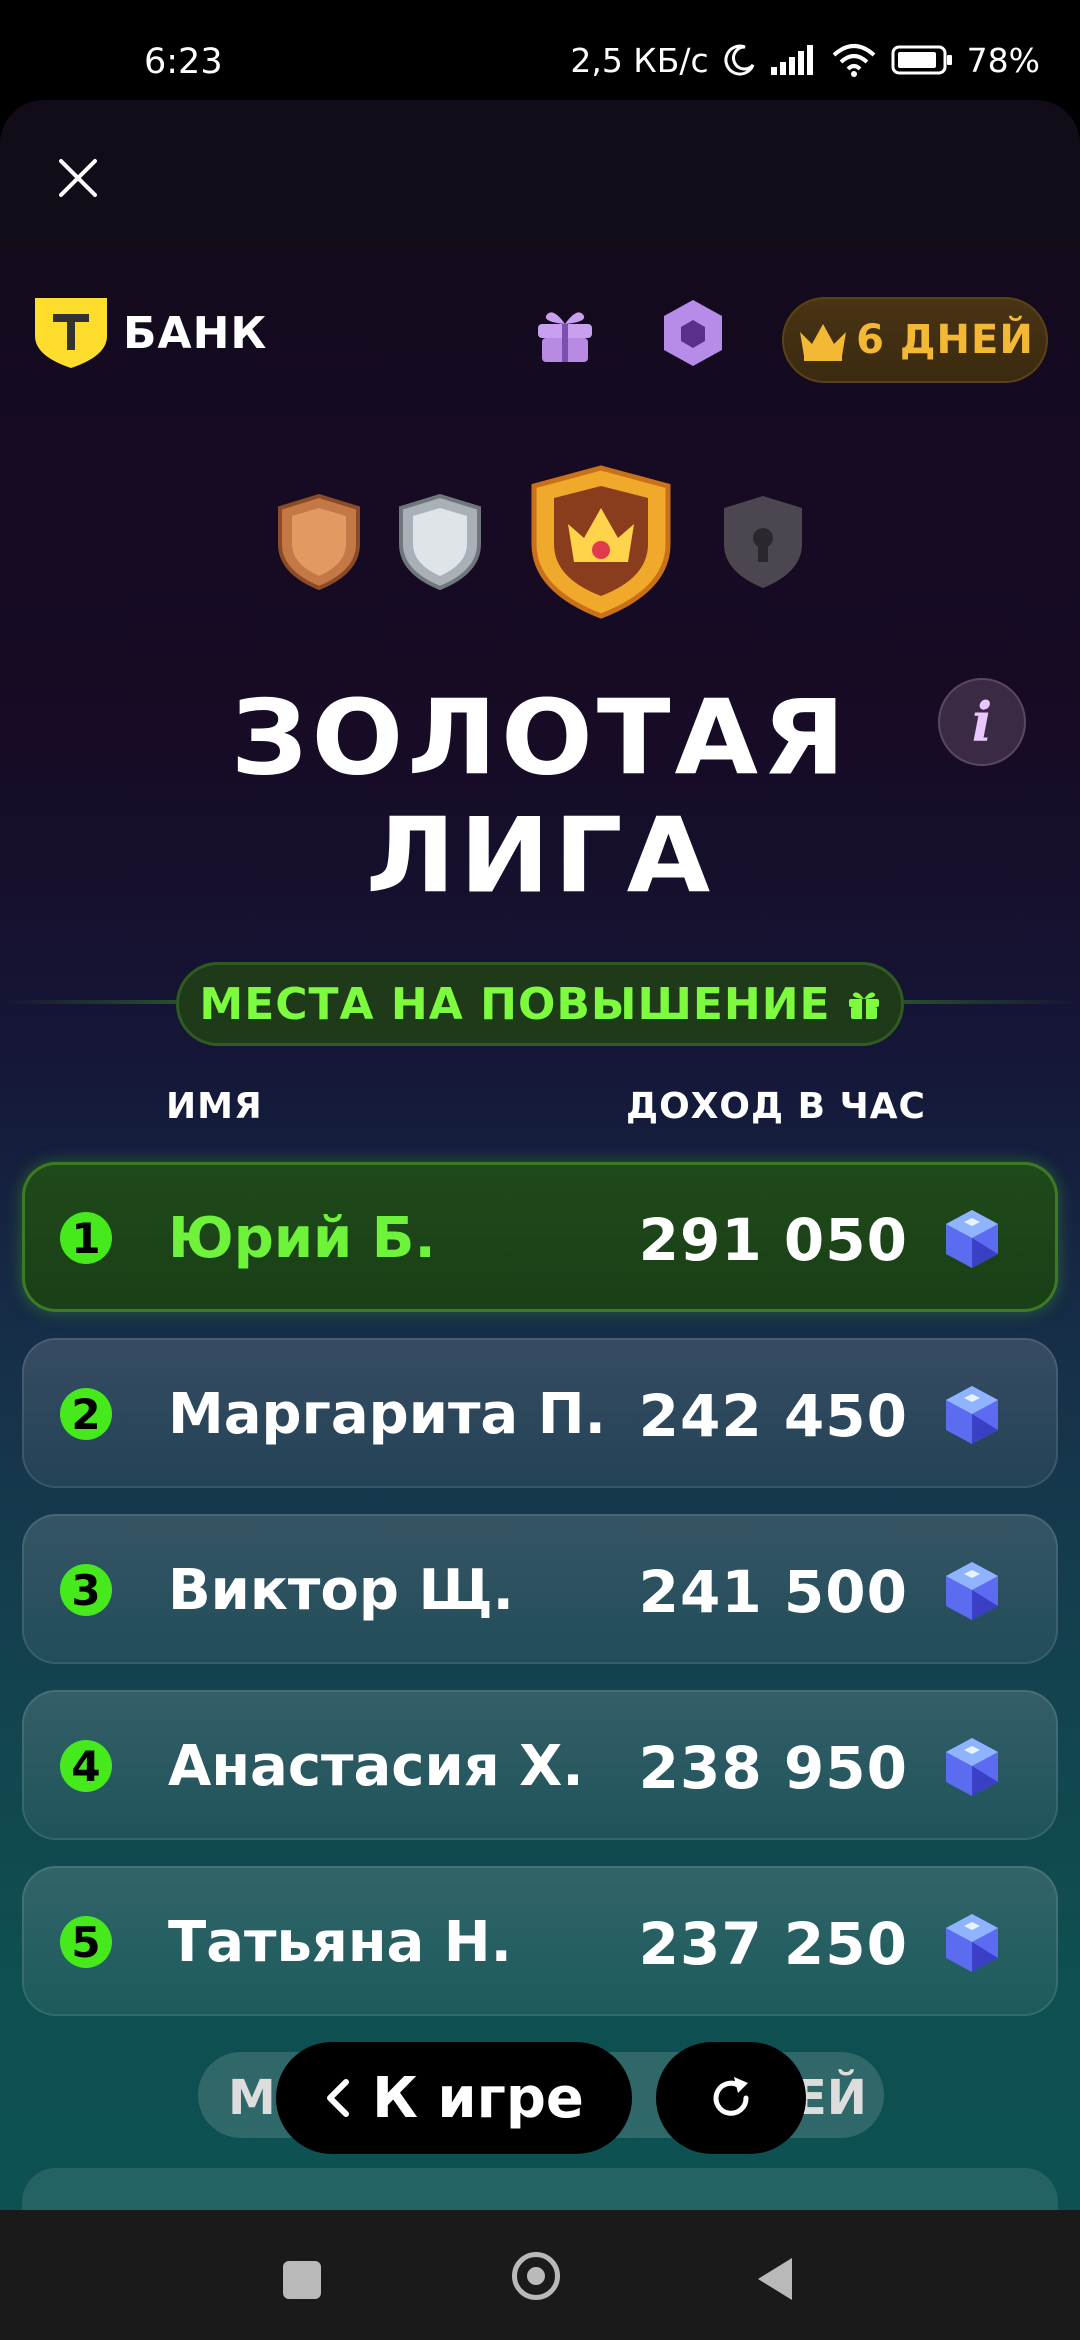 The height and width of the screenshot is (2340, 1080). What do you see at coordinates (86, 1942) in the screenshot?
I see `rank-badge: 5` at bounding box center [86, 1942].